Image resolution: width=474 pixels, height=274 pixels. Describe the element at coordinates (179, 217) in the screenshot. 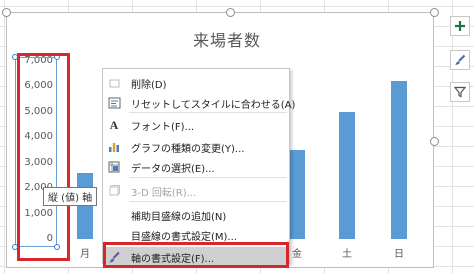

I see `menu-item-label: 補助目盛線の追加(N)` at that location.